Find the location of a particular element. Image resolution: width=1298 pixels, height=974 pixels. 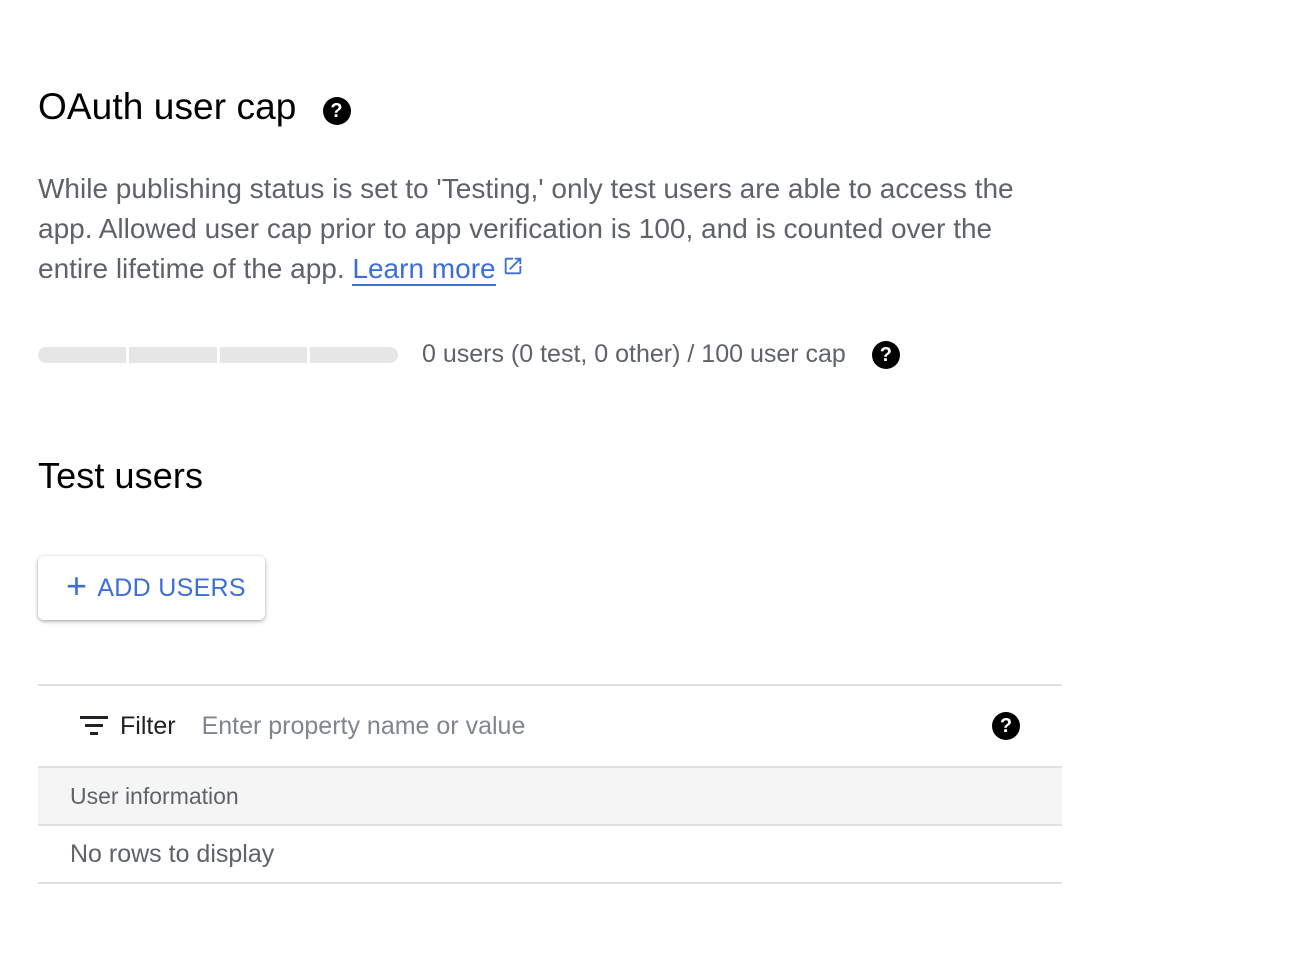

oauth-user-cap-title: OAuth user cap is located at coordinates (167, 106).